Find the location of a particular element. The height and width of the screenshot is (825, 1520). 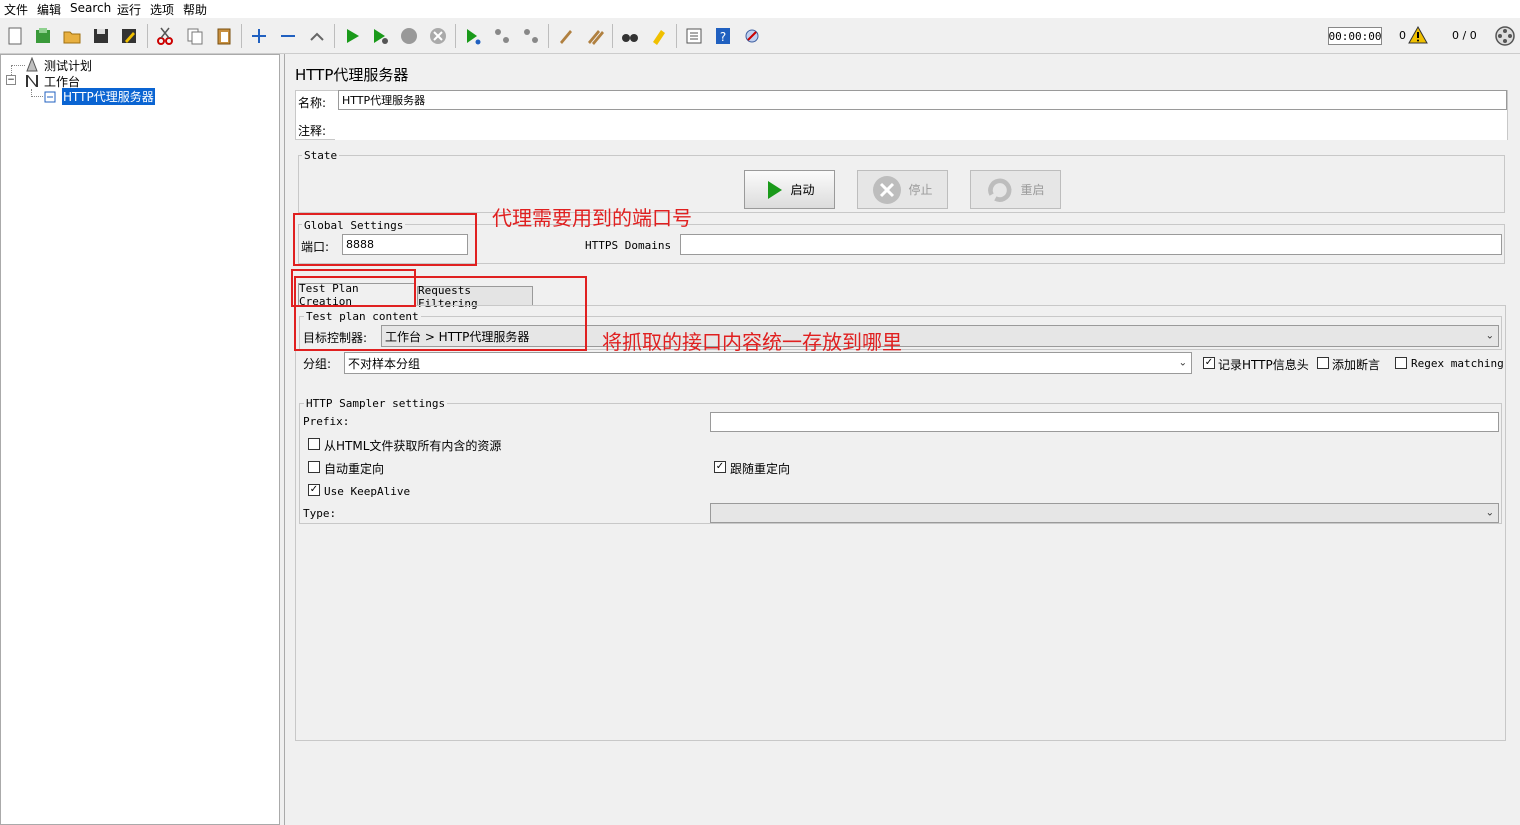

comment-label: 注释: is located at coordinates (312, 131).